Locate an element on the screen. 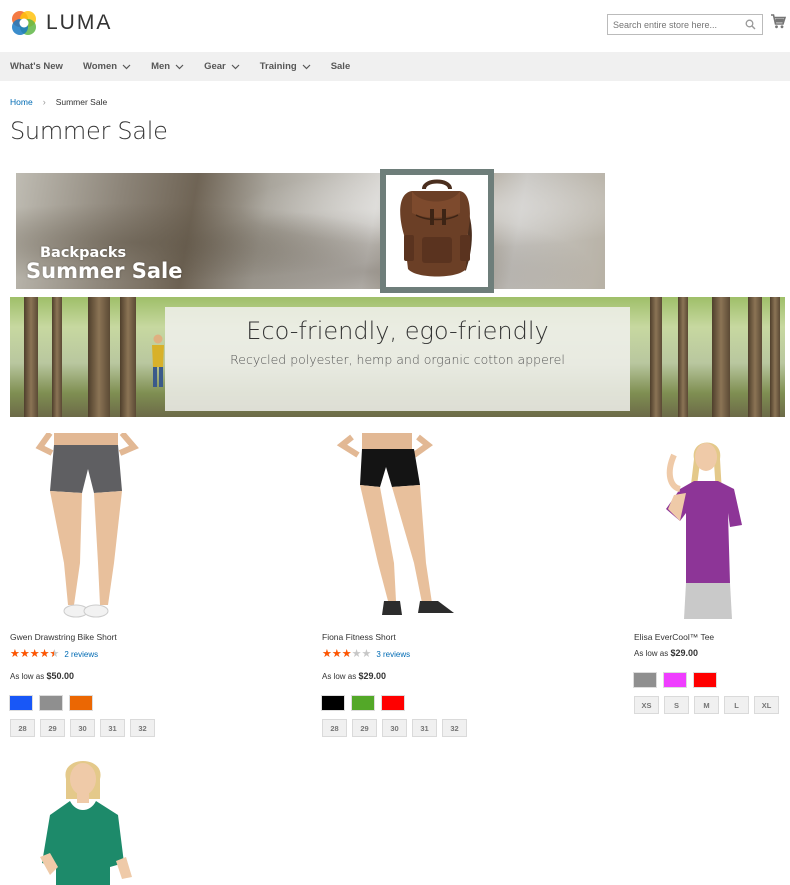 This screenshot has height=885, width=790. banner-heading: Eco-friendly, ego-friendly is located at coordinates (397, 331).